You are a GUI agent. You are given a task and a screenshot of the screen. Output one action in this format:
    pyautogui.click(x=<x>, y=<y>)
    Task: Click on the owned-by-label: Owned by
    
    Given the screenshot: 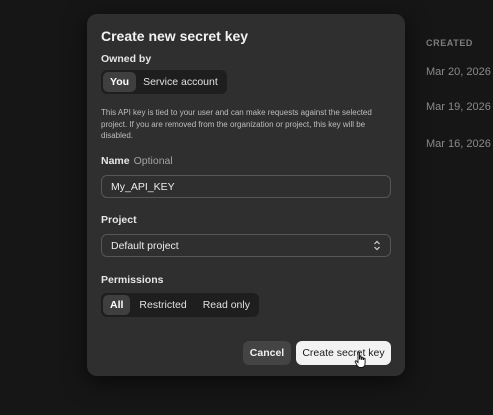 What is the action you would take?
    pyautogui.click(x=126, y=59)
    